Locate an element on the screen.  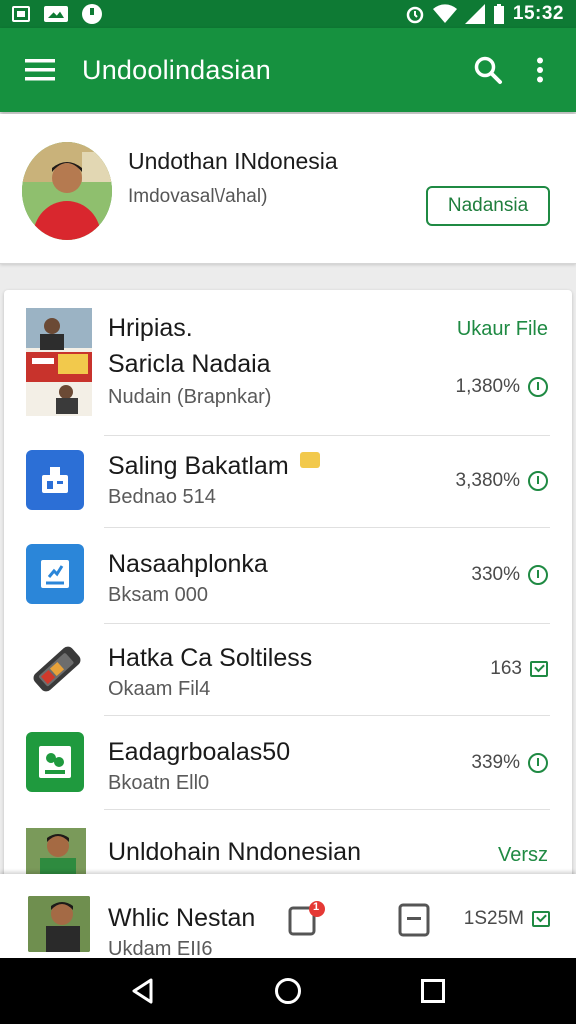
signal-icon is located at coordinates (474, 14).